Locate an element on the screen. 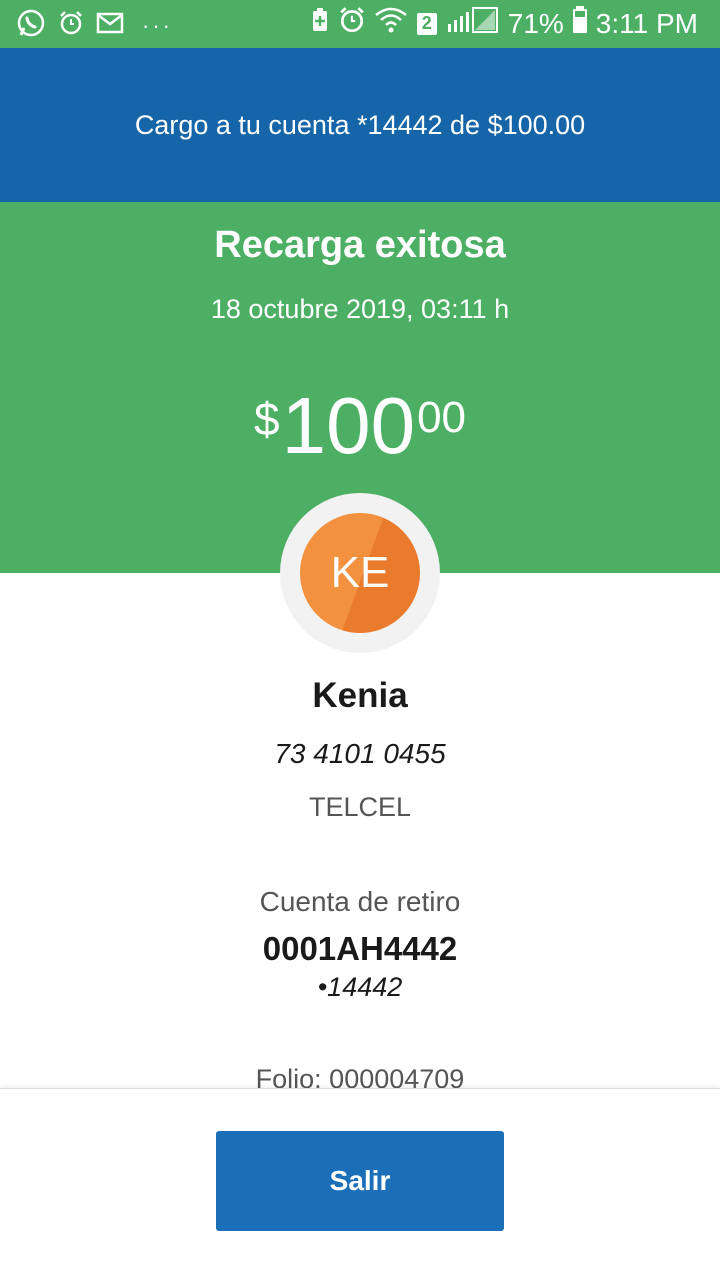 The width and height of the screenshot is (720, 1281). contact-name: Kenia is located at coordinates (360, 695).